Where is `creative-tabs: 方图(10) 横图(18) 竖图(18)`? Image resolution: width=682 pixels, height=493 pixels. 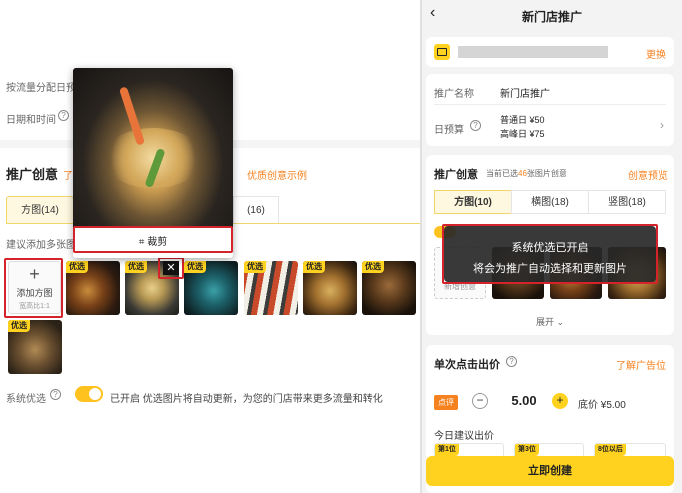 creative-tabs: 方图(10) 横图(18) 竖图(18) is located at coordinates (550, 202).